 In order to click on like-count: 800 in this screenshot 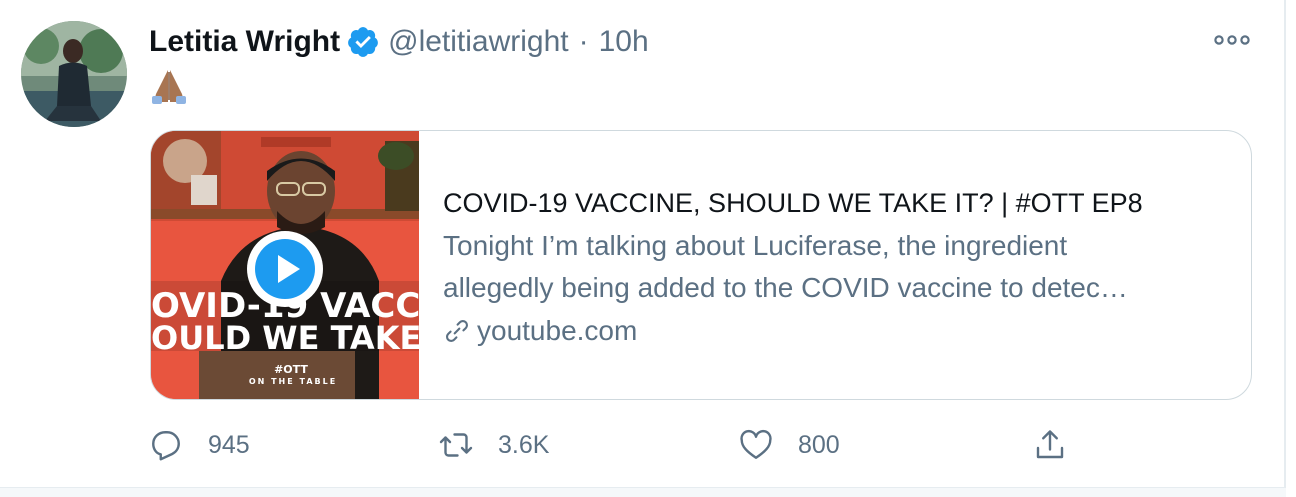, I will do `click(819, 444)`.